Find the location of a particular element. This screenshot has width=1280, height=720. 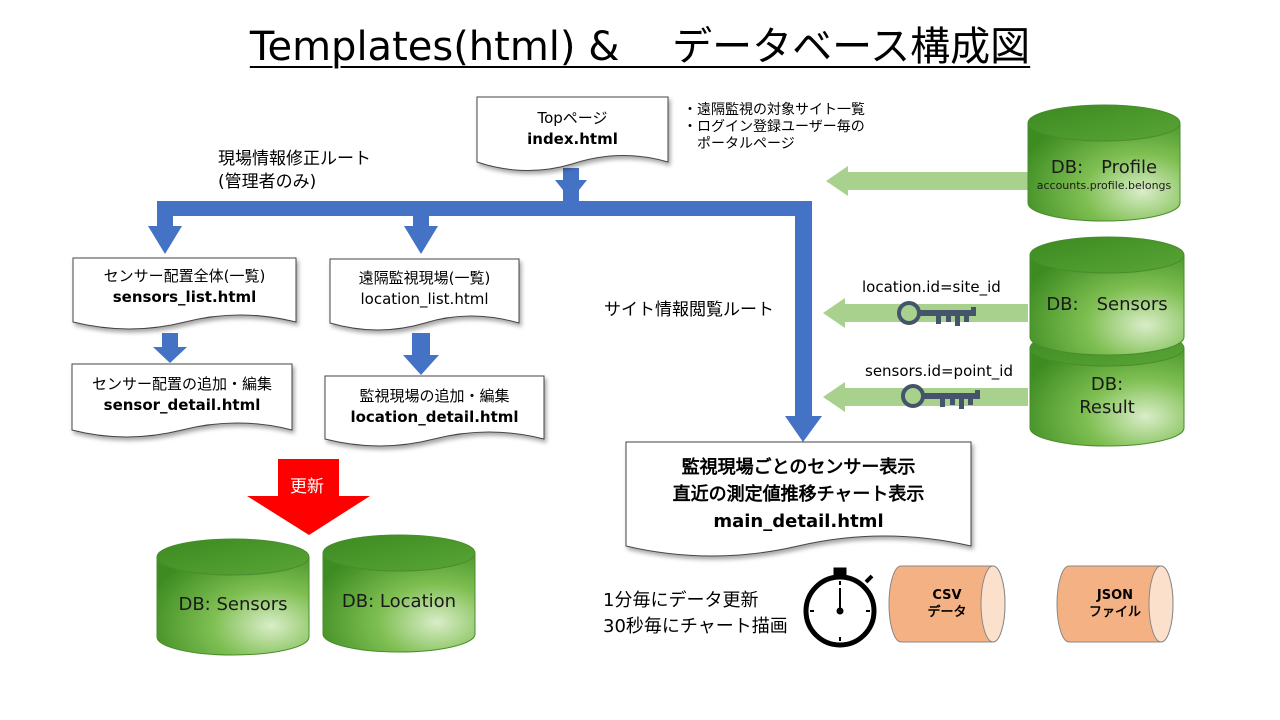

sensors-list-label: センサー配置全体(一覧) is located at coordinates (184, 276).